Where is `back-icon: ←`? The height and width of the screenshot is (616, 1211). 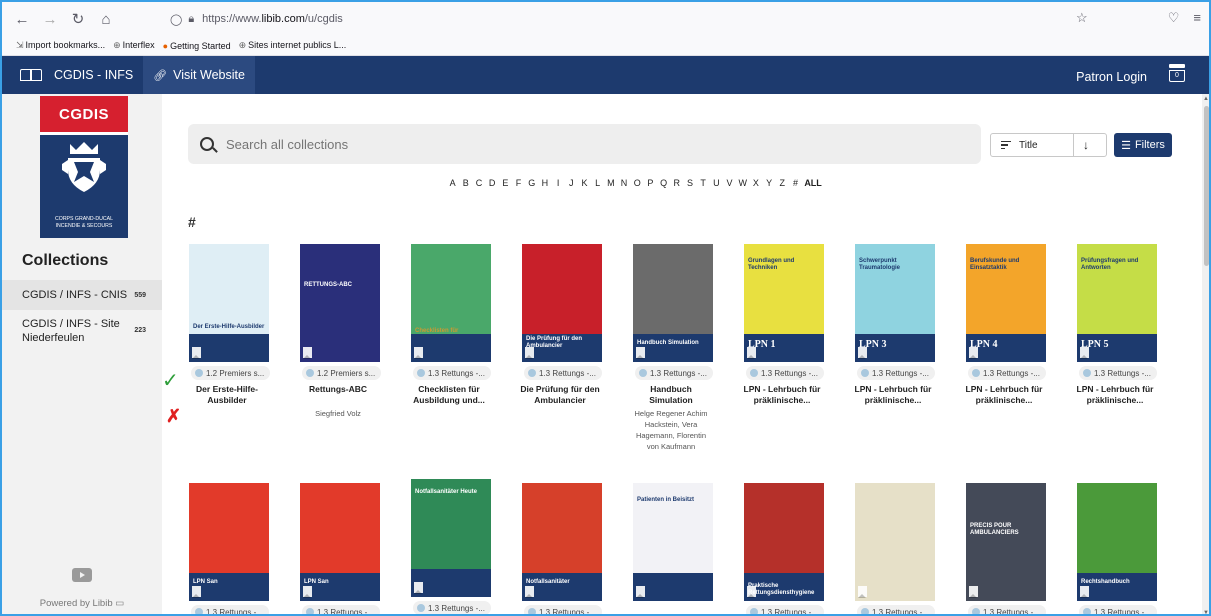
back-icon: ← is located at coordinates (22, 19).